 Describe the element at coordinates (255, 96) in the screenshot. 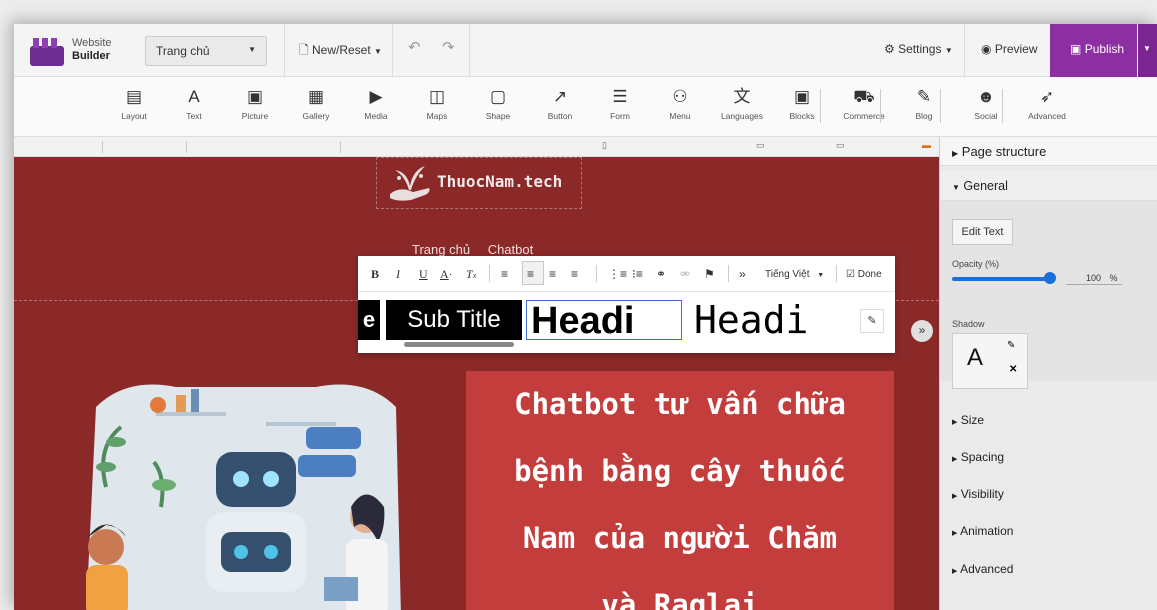

I see `picture-icon: ▣` at that location.